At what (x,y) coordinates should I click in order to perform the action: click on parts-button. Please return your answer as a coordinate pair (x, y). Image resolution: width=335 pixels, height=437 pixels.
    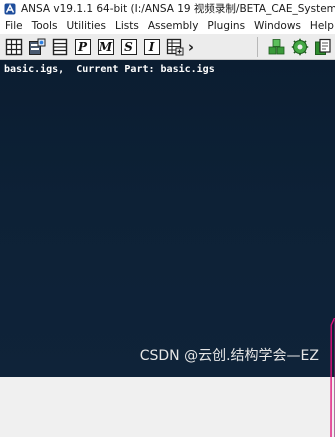
    Looking at the image, I should click on (36, 46).